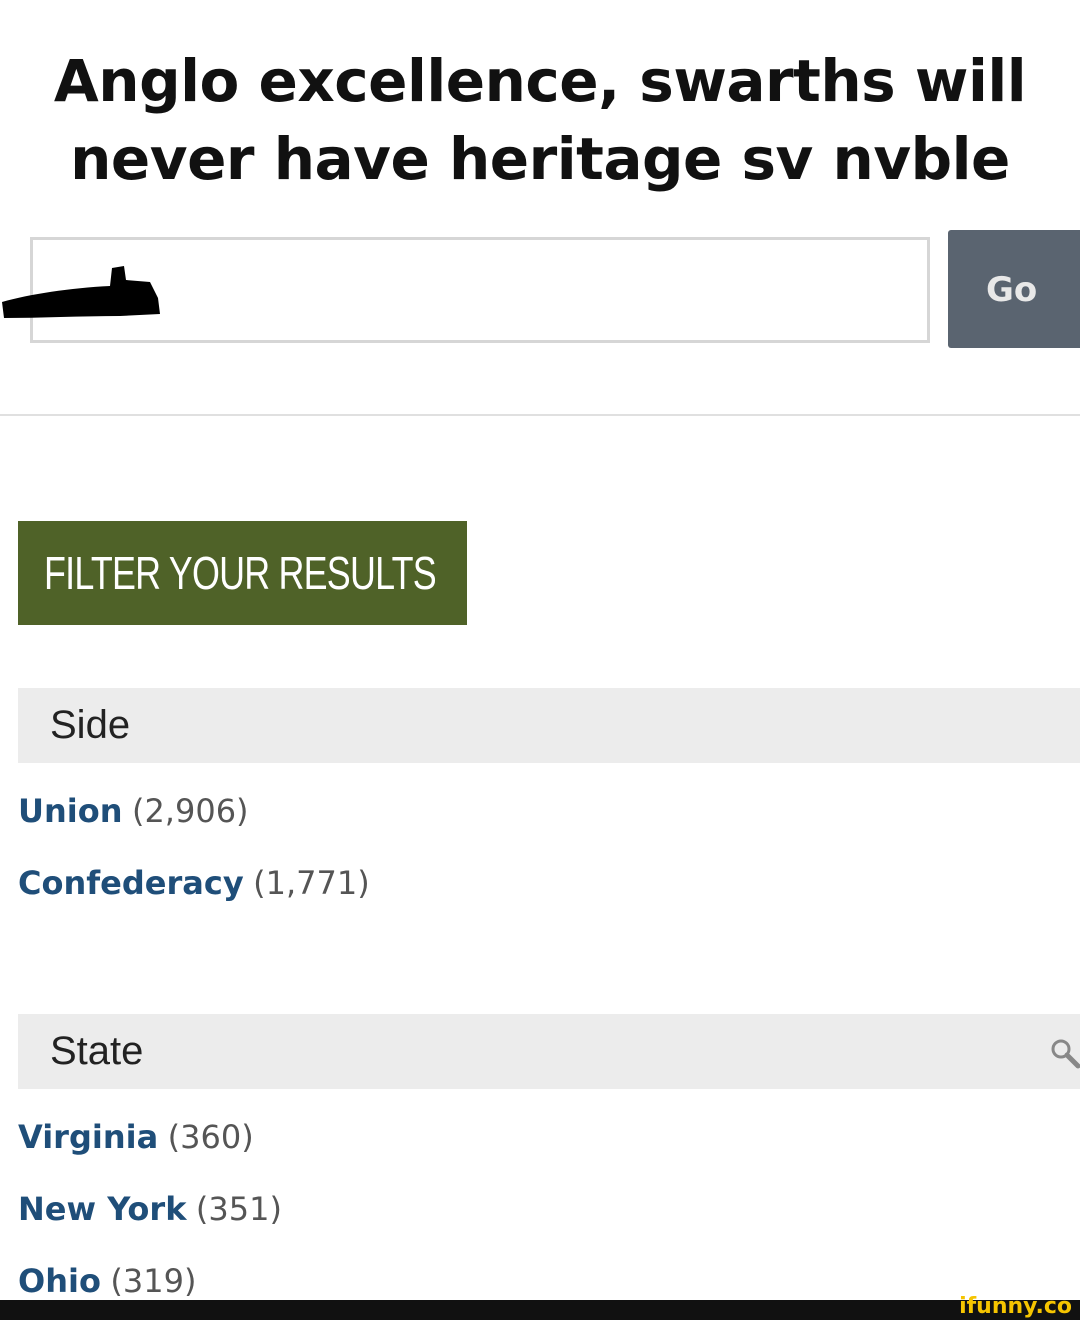  Describe the element at coordinates (102, 1209) in the screenshot. I see `facet-link: New York` at that location.